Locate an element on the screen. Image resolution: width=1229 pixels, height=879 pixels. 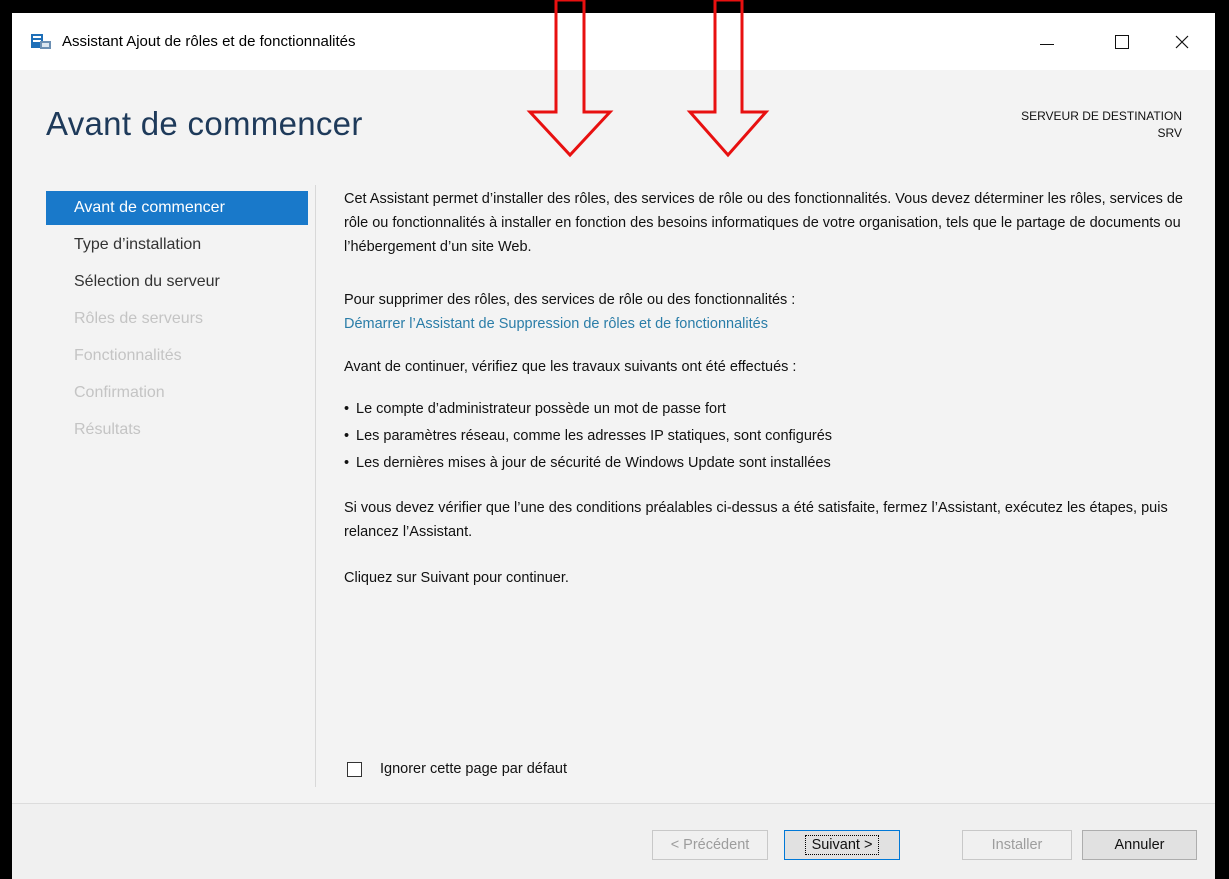
annotation-arrow-left is located at coordinates (570, 79).